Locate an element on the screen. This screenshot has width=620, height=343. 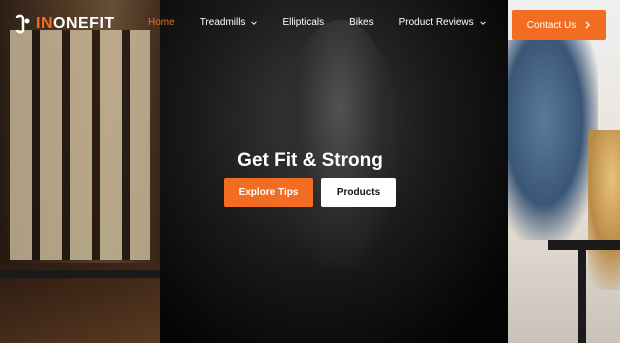
hero-headline: Get Fit & Strong is located at coordinates (310, 160).